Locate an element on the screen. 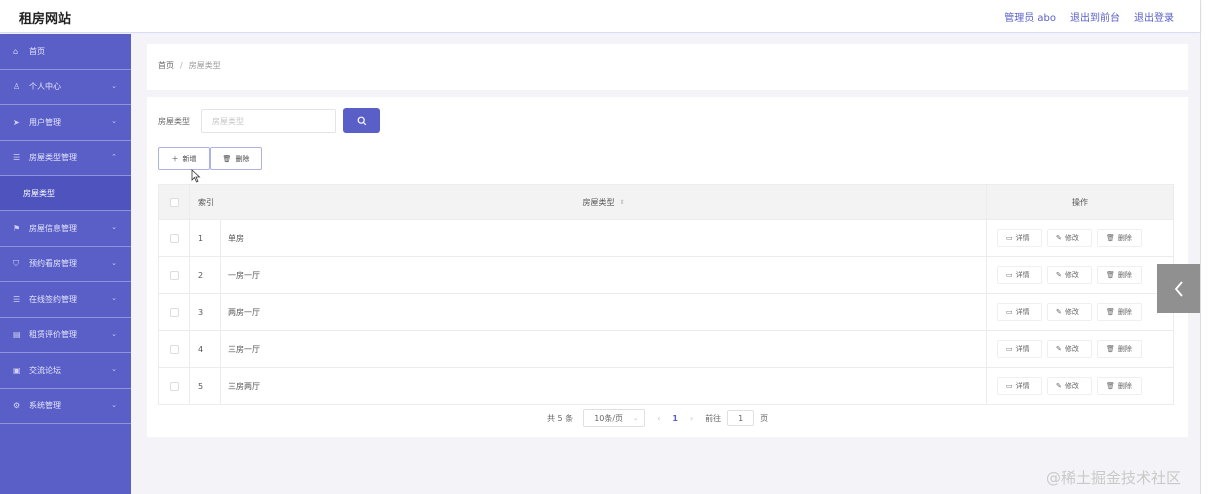 This screenshot has width=1216, height=494. row-index: 2 is located at coordinates (205, 275).